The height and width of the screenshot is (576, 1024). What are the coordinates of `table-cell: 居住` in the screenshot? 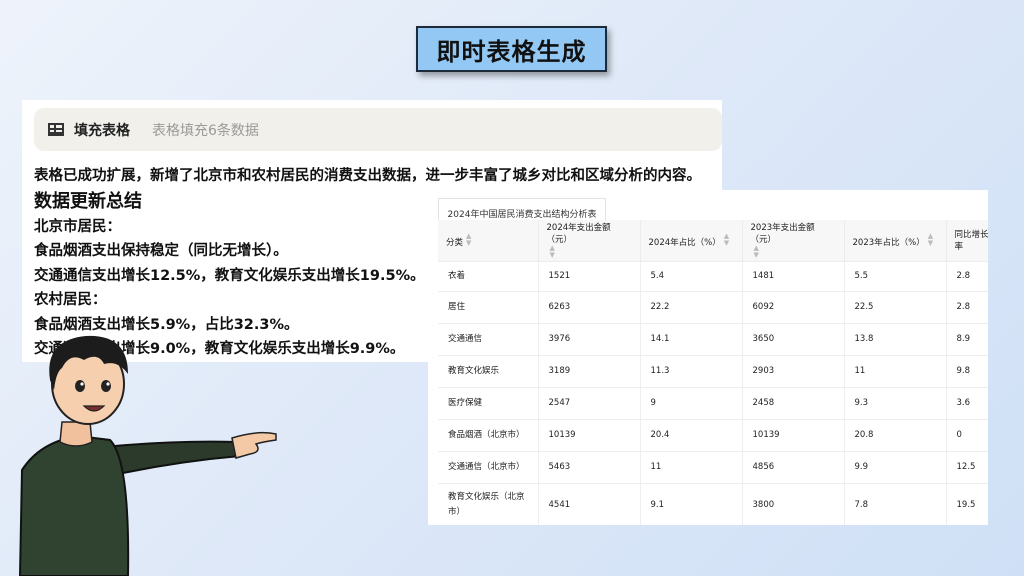 It's located at (488, 307).